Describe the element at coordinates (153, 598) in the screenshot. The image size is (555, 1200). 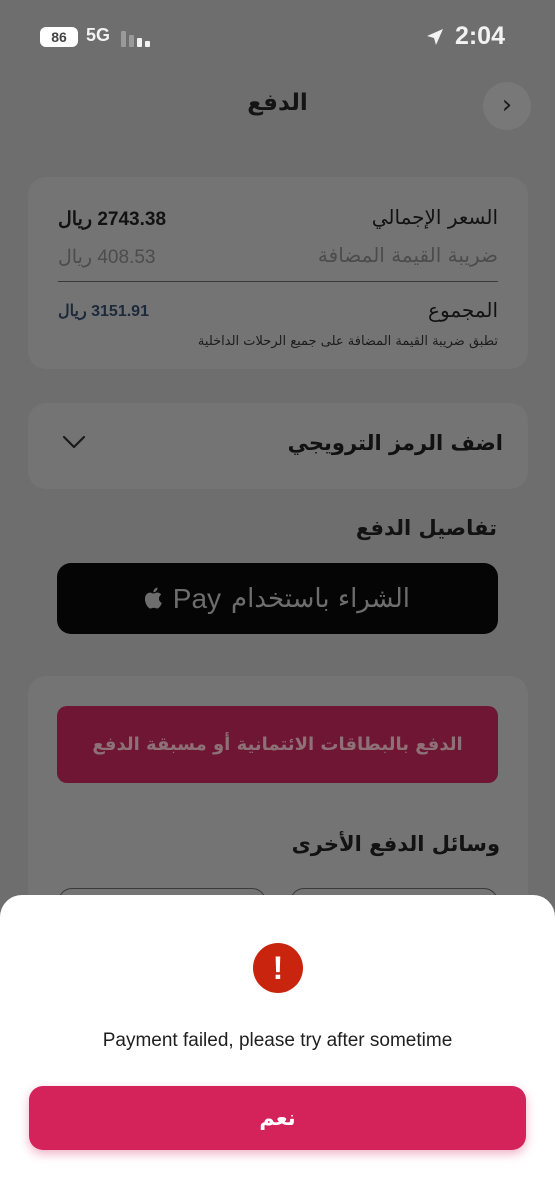
I see `apple-logo-icon` at that location.